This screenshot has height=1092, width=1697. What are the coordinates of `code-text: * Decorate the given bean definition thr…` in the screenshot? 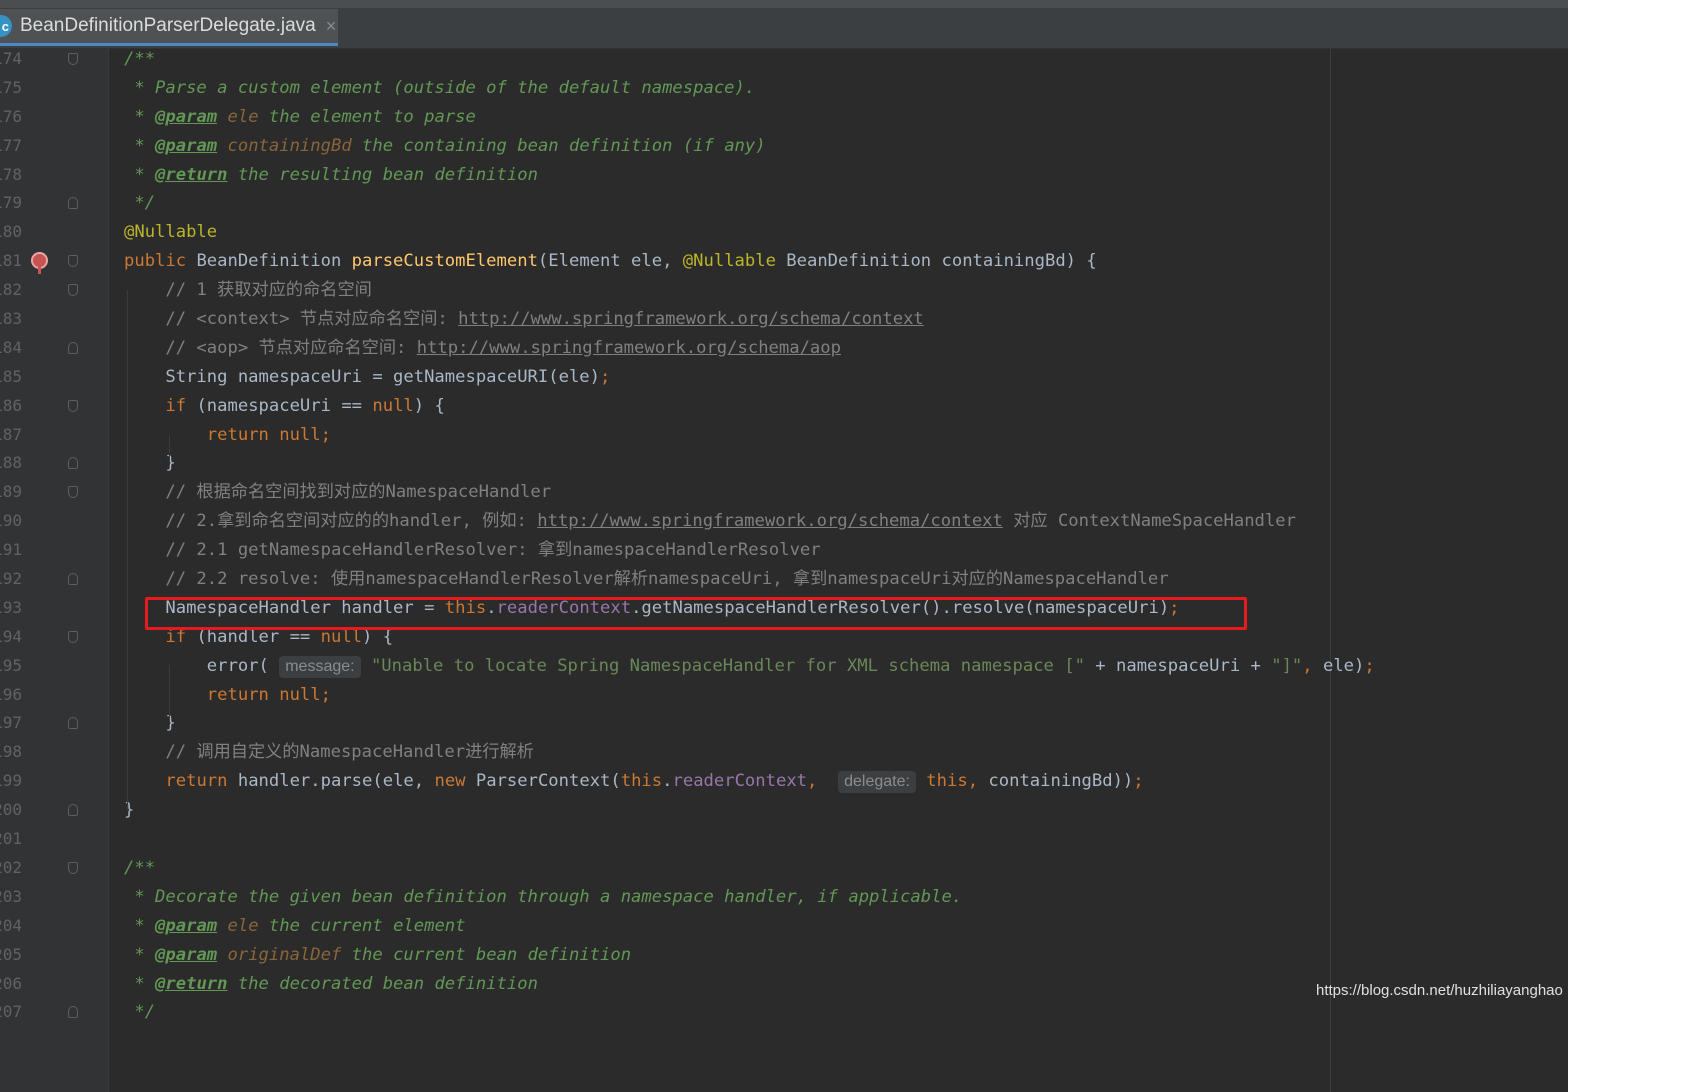 It's located at (543, 897).